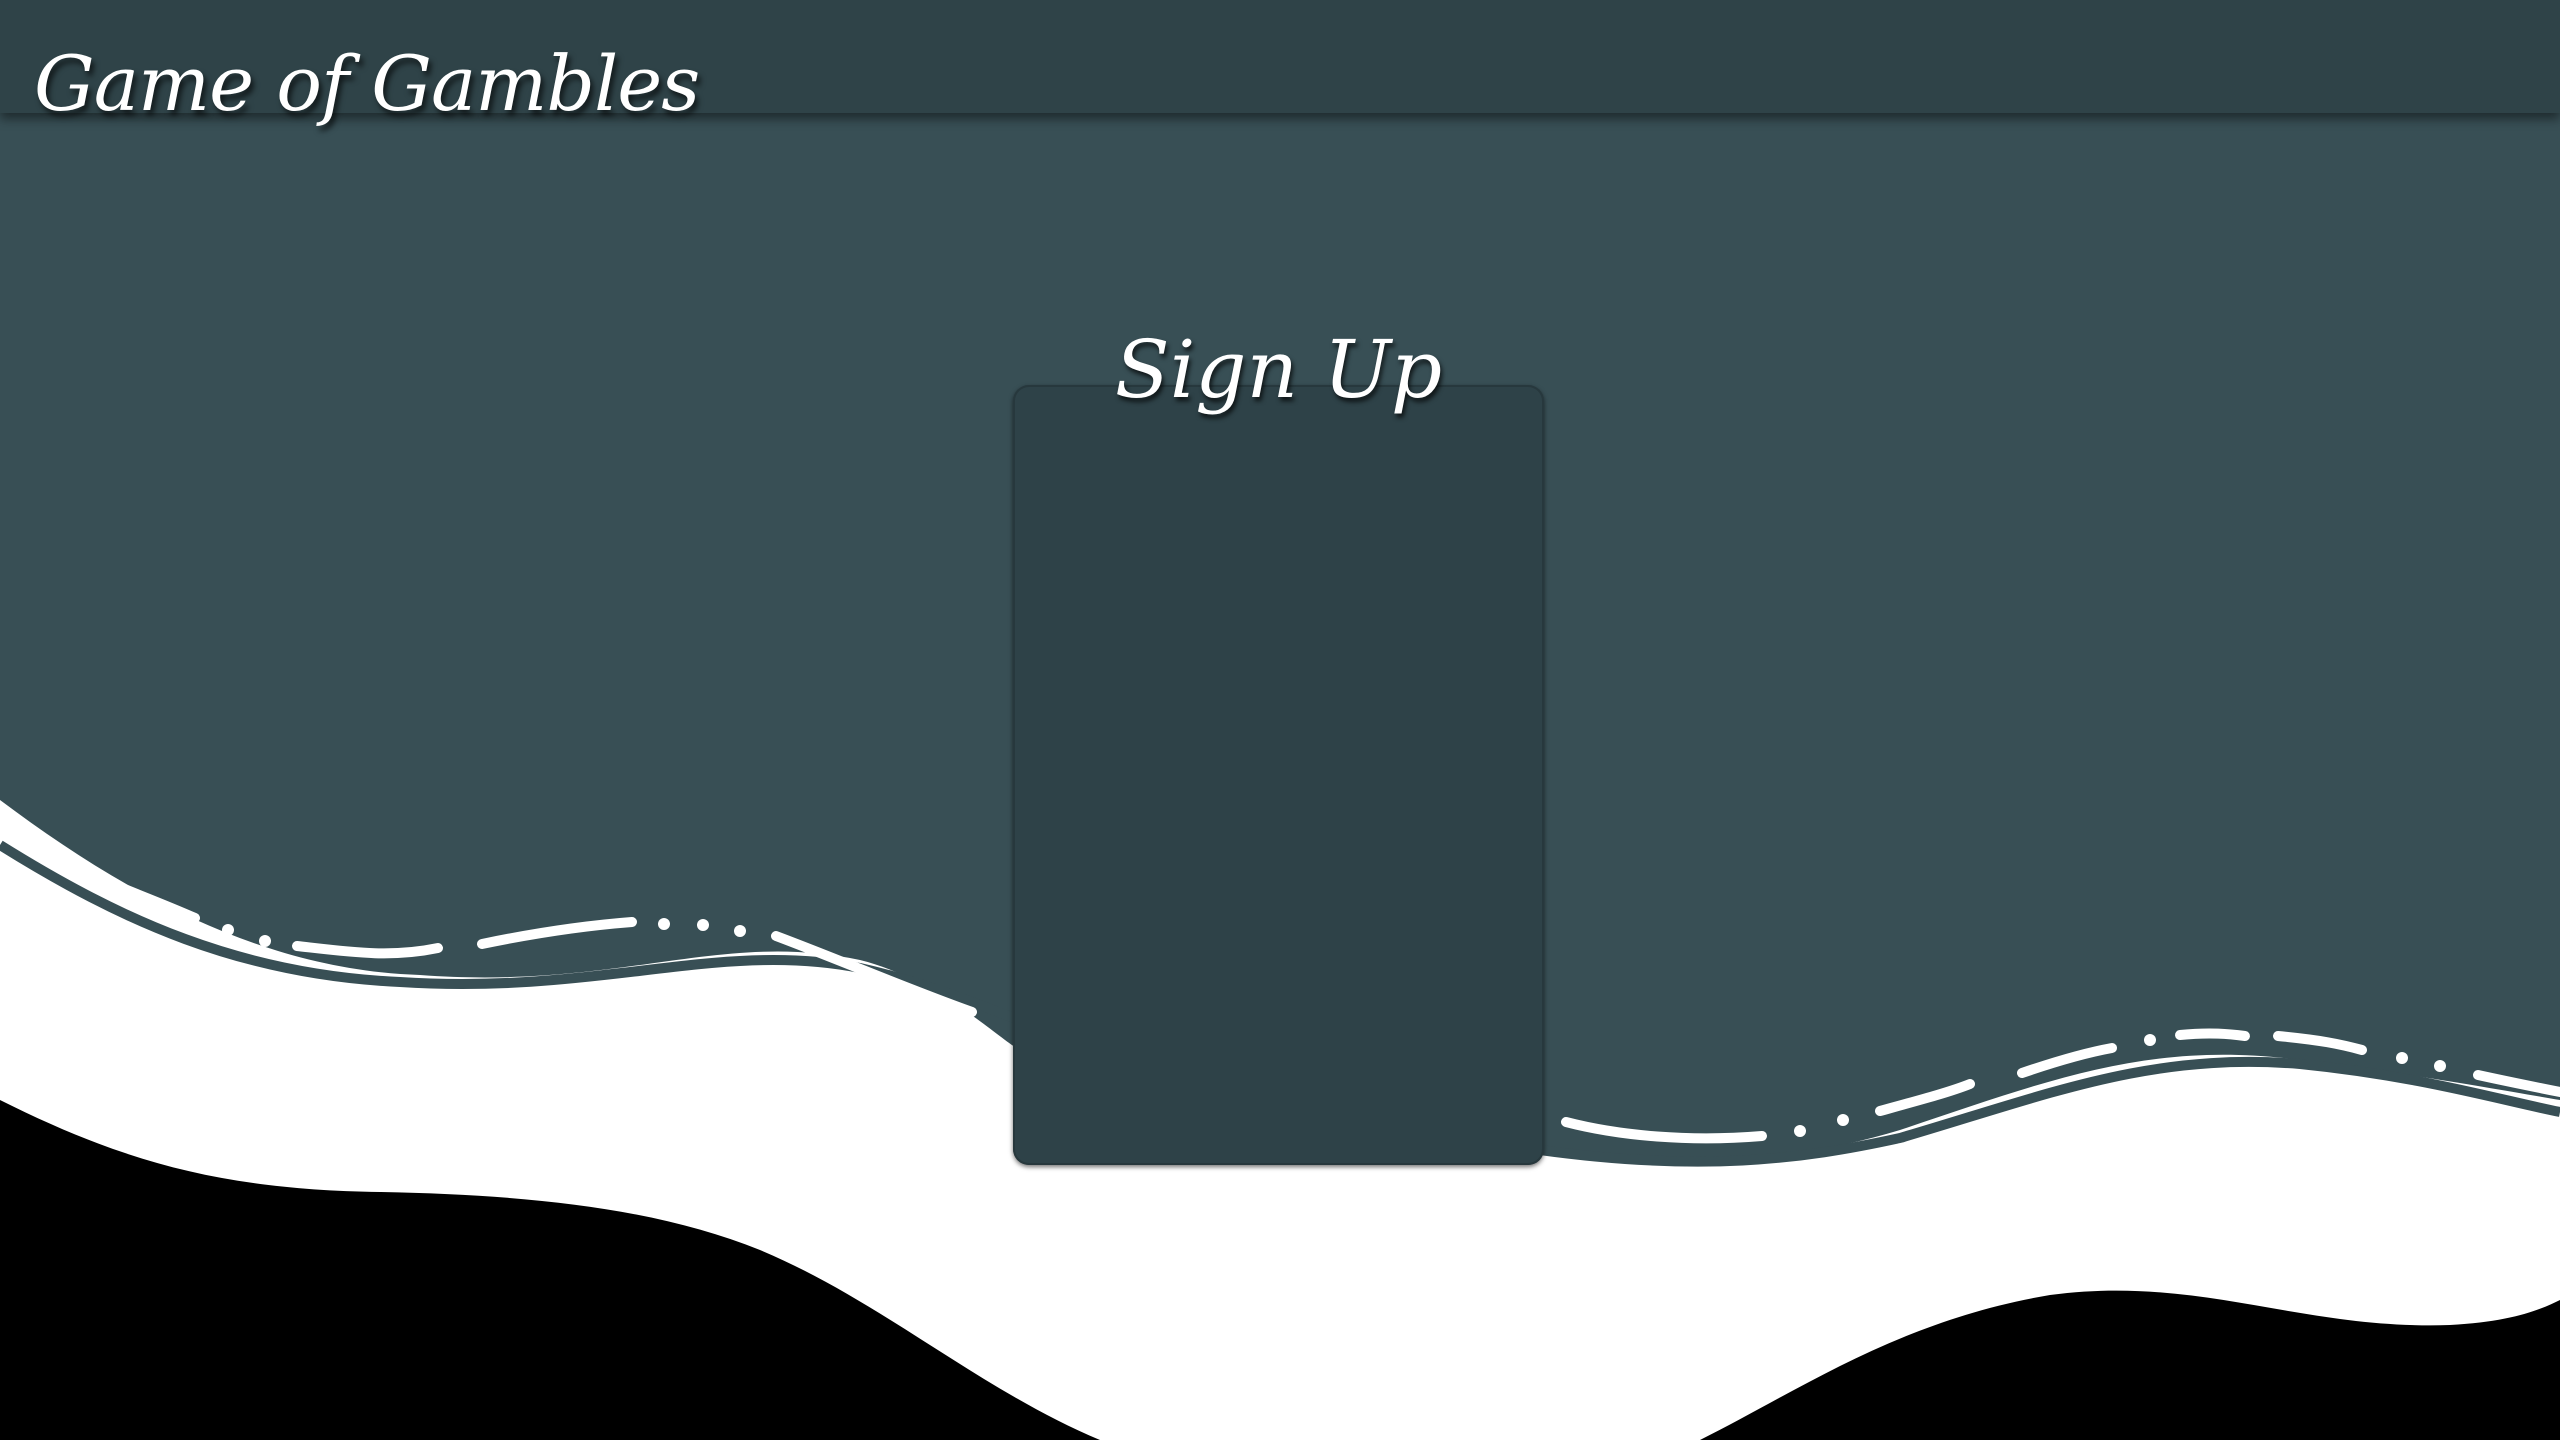 This screenshot has height=1440, width=2560. What do you see at coordinates (1278, 775) in the screenshot?
I see `signup-card` at bounding box center [1278, 775].